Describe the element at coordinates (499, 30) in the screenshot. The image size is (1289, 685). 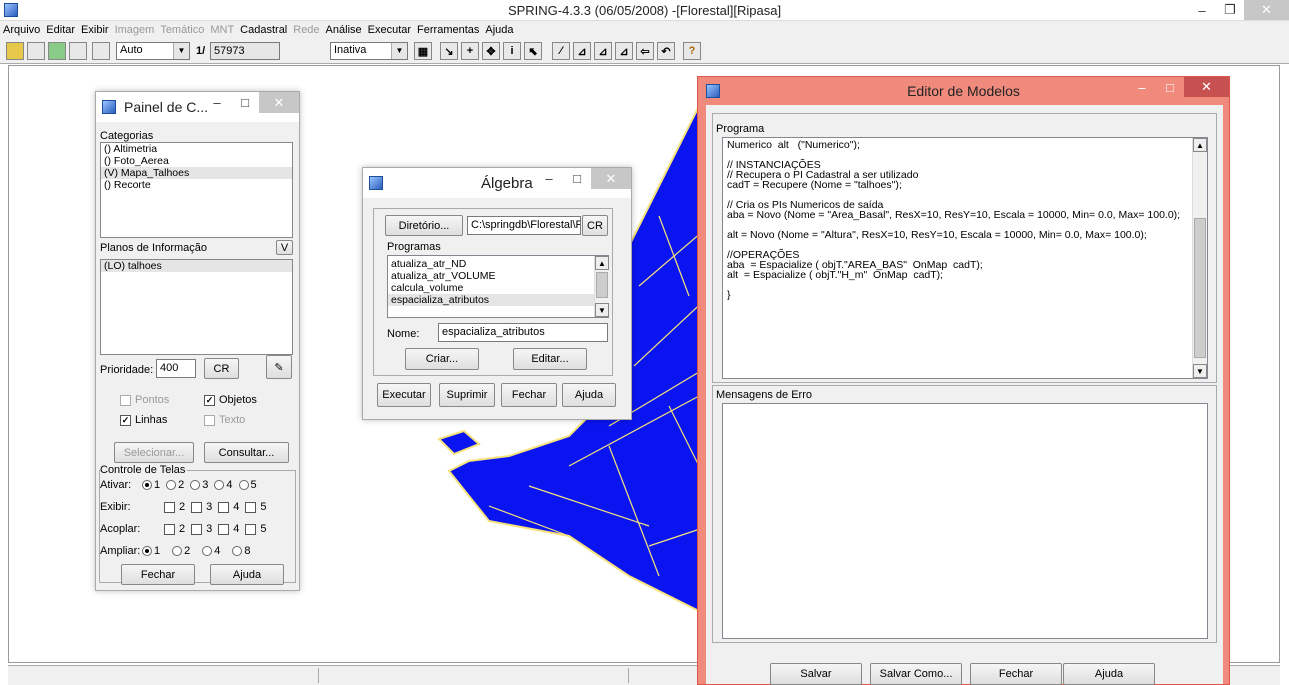
I see `menu-item-ajuda: Ajuda` at that location.